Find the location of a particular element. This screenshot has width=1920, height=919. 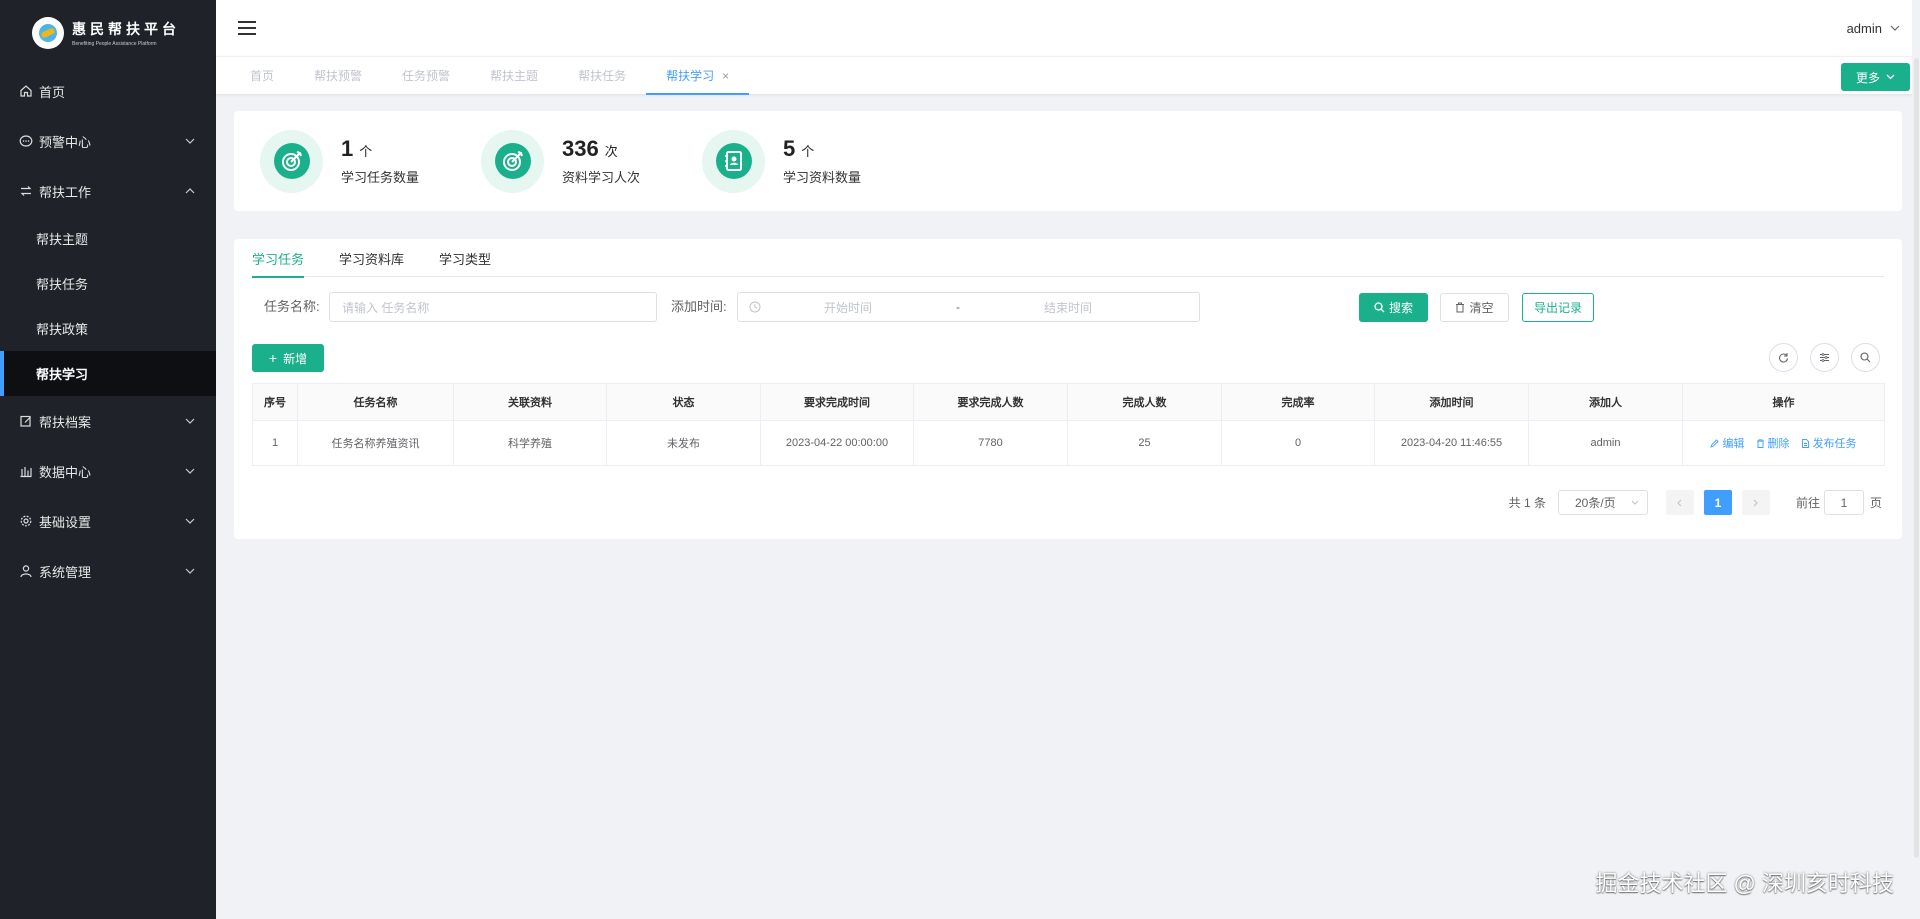

end-time-input: 结束时间 is located at coordinates (1068, 307).